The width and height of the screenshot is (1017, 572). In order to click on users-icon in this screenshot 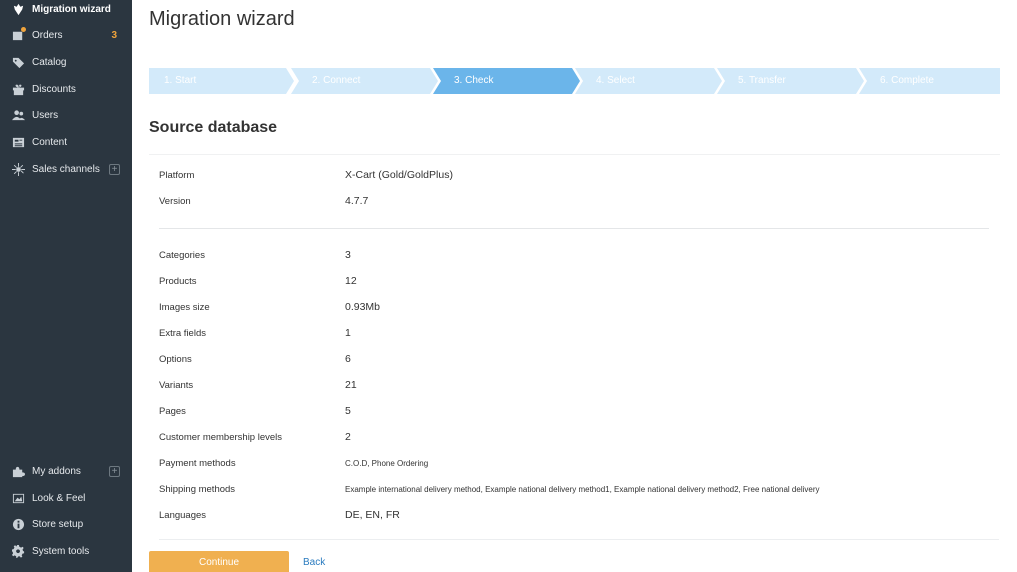, I will do `click(18, 115)`.